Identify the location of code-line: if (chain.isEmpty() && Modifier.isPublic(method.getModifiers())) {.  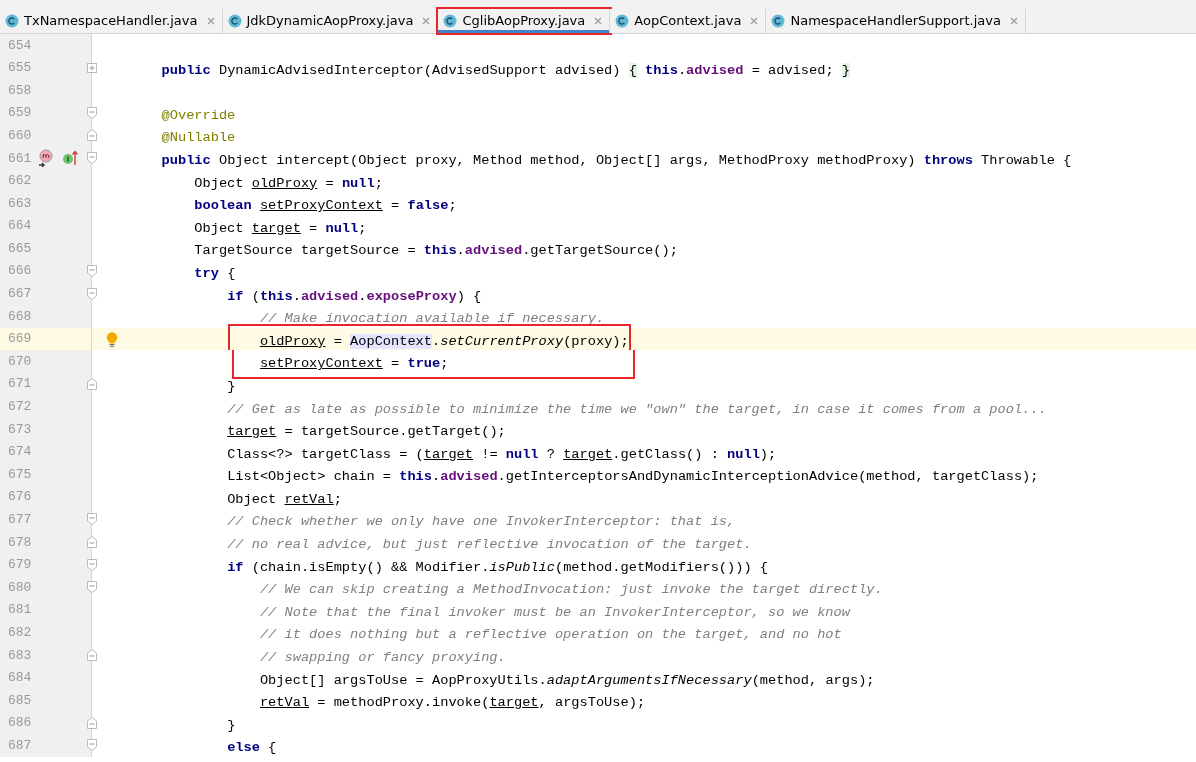
(497, 567).